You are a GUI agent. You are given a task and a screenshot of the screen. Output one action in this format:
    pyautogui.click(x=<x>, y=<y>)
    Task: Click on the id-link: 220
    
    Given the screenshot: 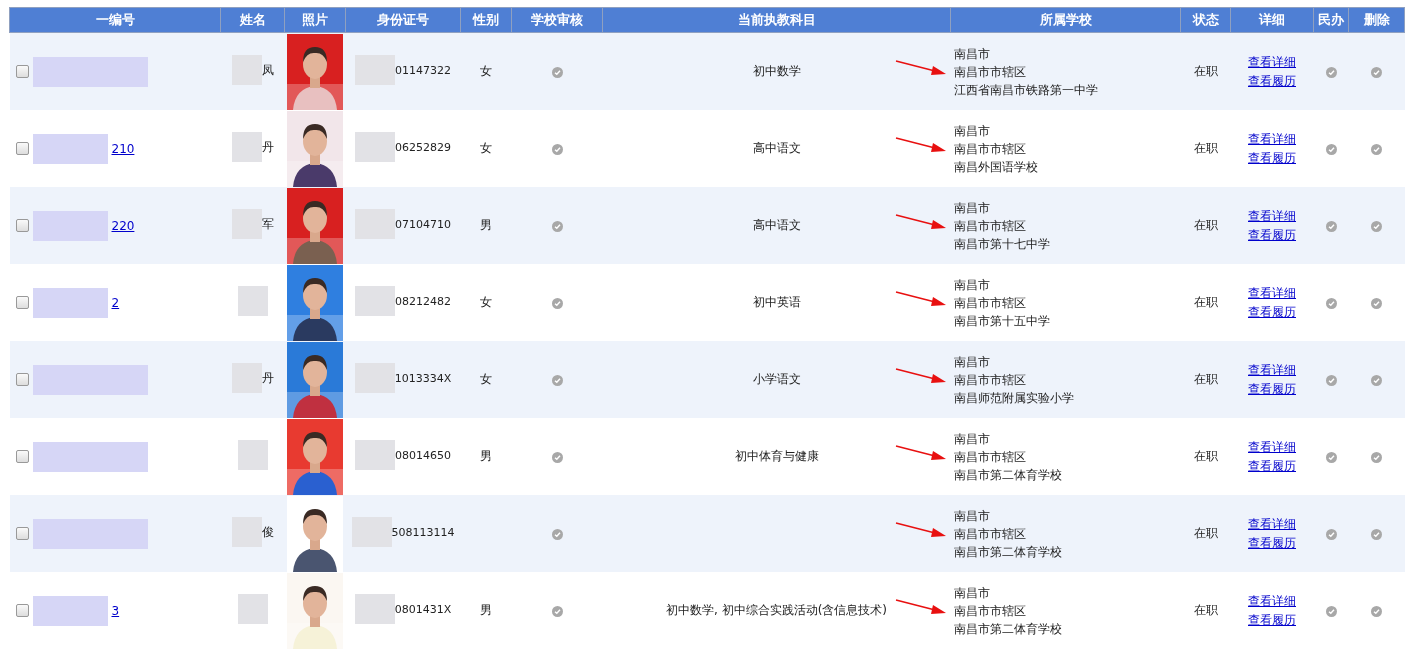 What is the action you would take?
    pyautogui.click(x=123, y=225)
    